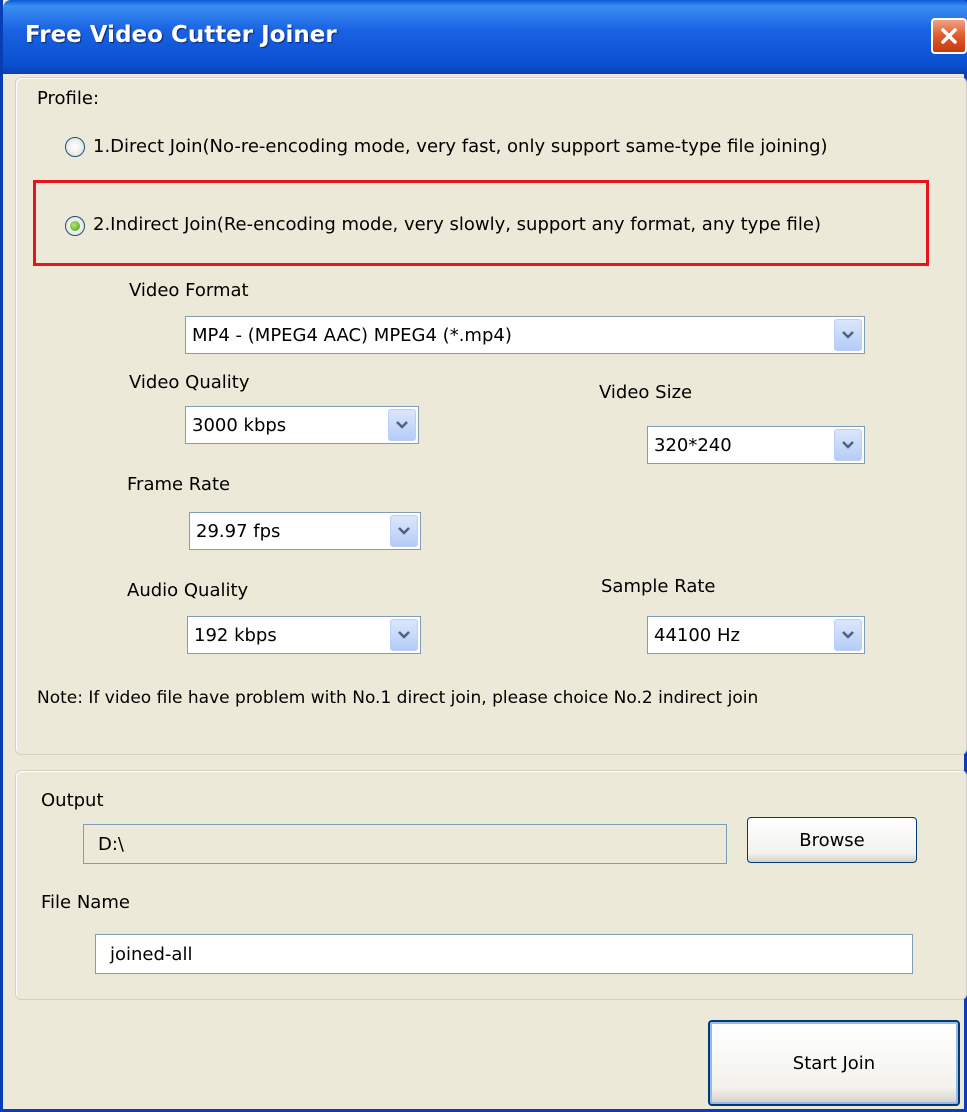  What do you see at coordinates (68, 98) in the screenshot?
I see `profile-label: Profile:` at bounding box center [68, 98].